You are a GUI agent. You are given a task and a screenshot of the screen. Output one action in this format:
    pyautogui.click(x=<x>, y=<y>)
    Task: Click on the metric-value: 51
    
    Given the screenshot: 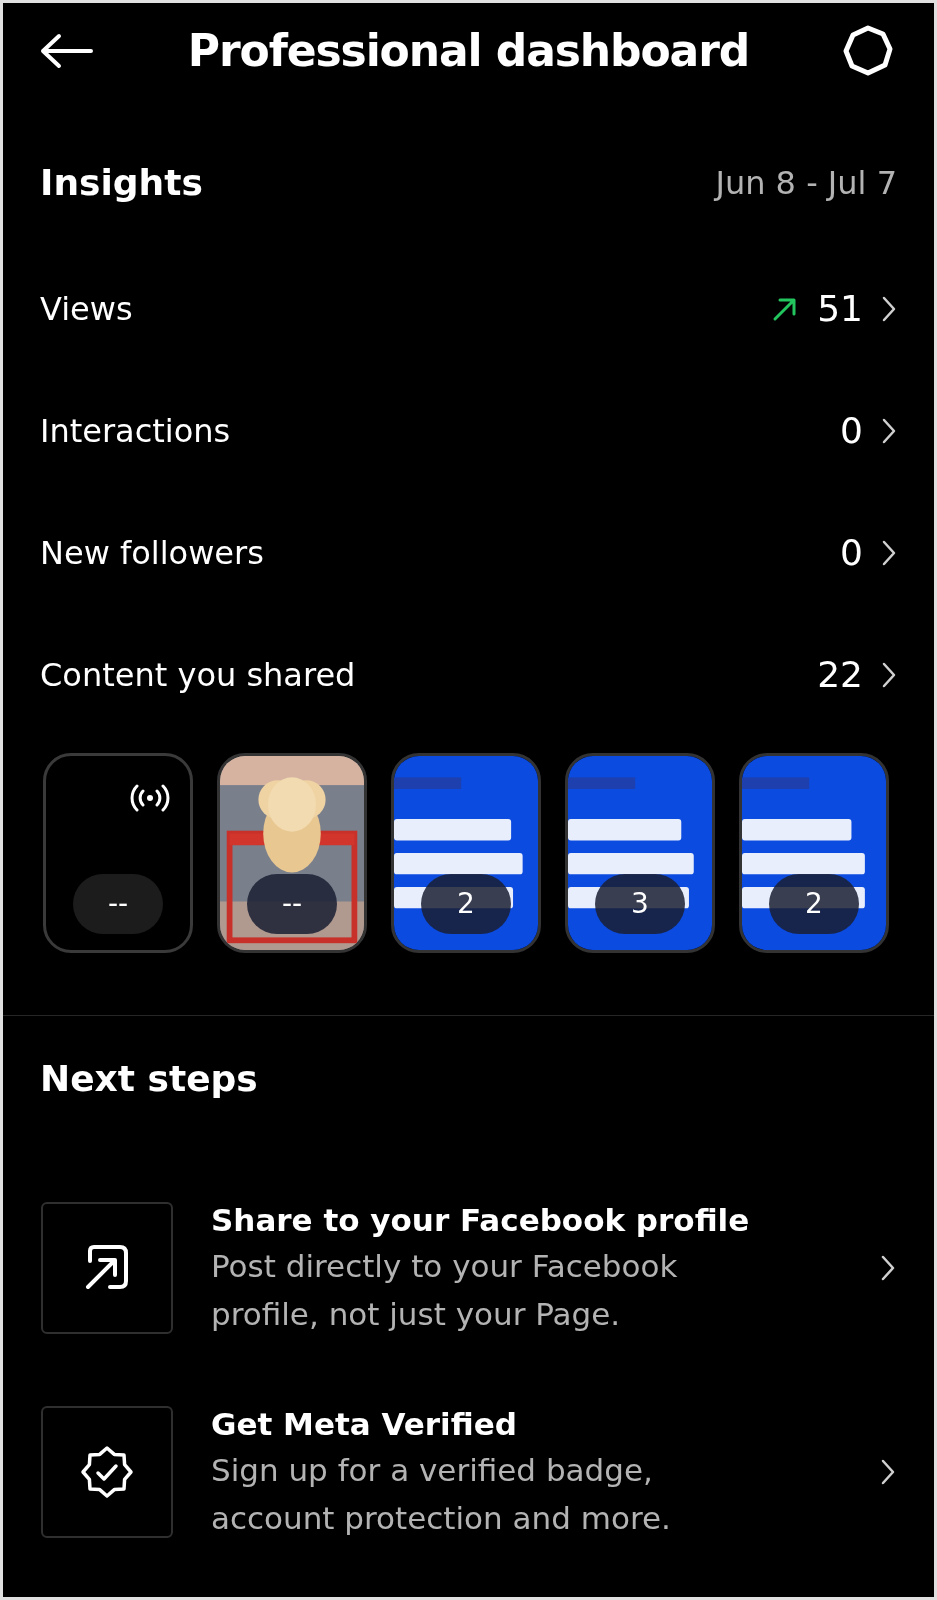 What is the action you would take?
    pyautogui.click(x=840, y=309)
    